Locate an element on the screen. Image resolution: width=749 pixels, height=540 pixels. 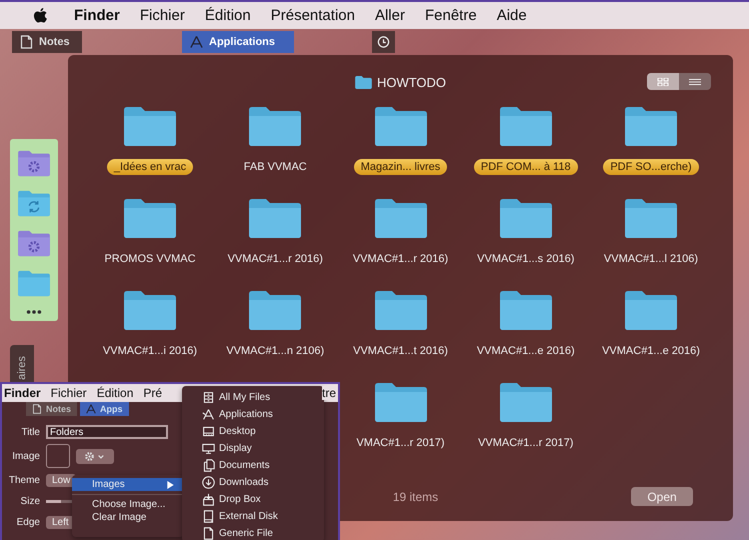
field-label: Edge is located at coordinates (28, 522).